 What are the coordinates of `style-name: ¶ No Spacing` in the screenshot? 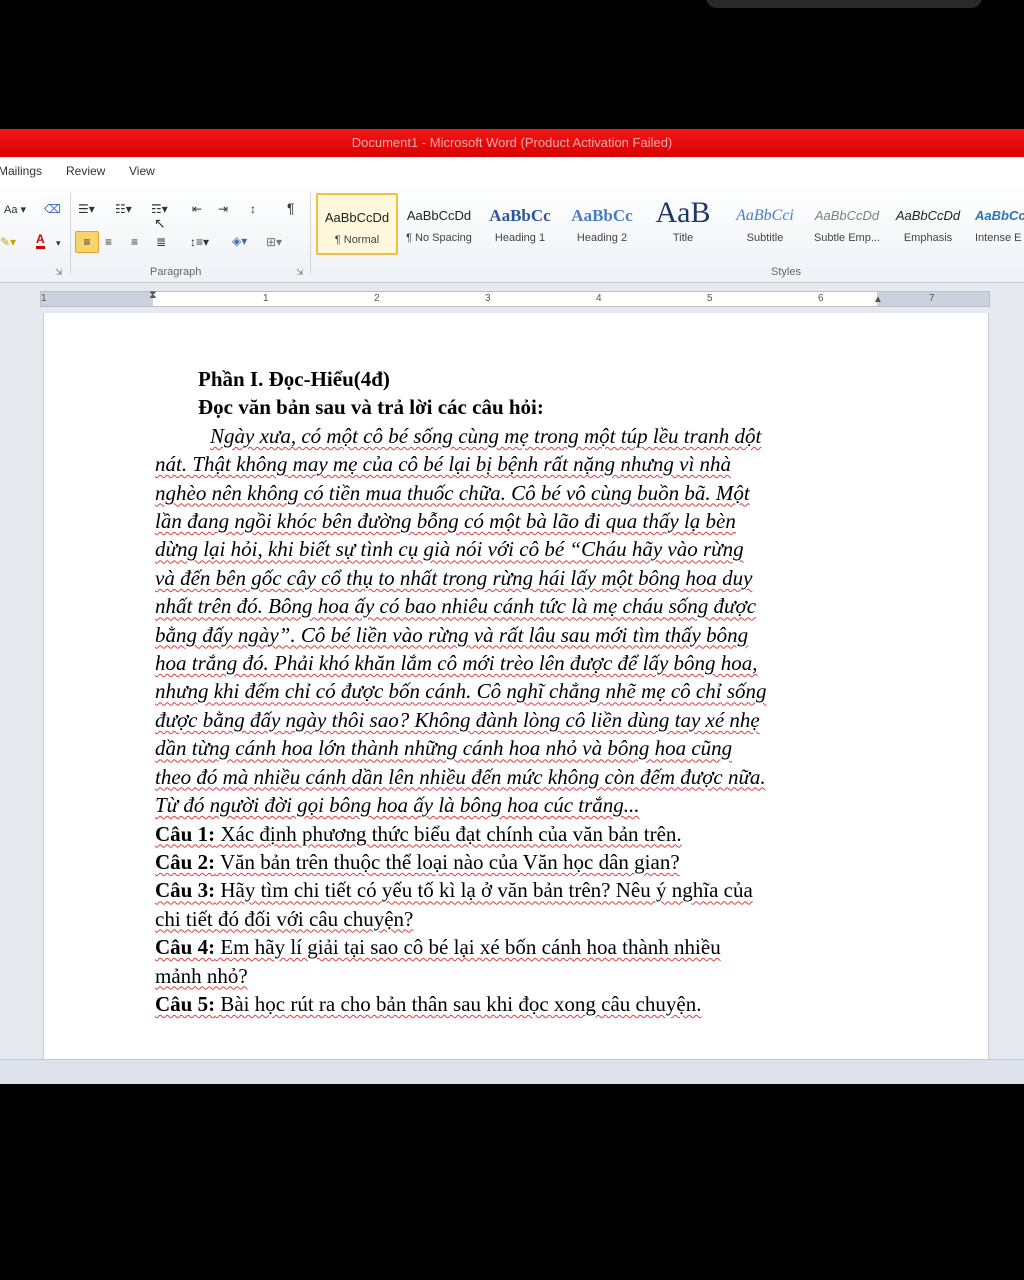 It's located at (439, 238).